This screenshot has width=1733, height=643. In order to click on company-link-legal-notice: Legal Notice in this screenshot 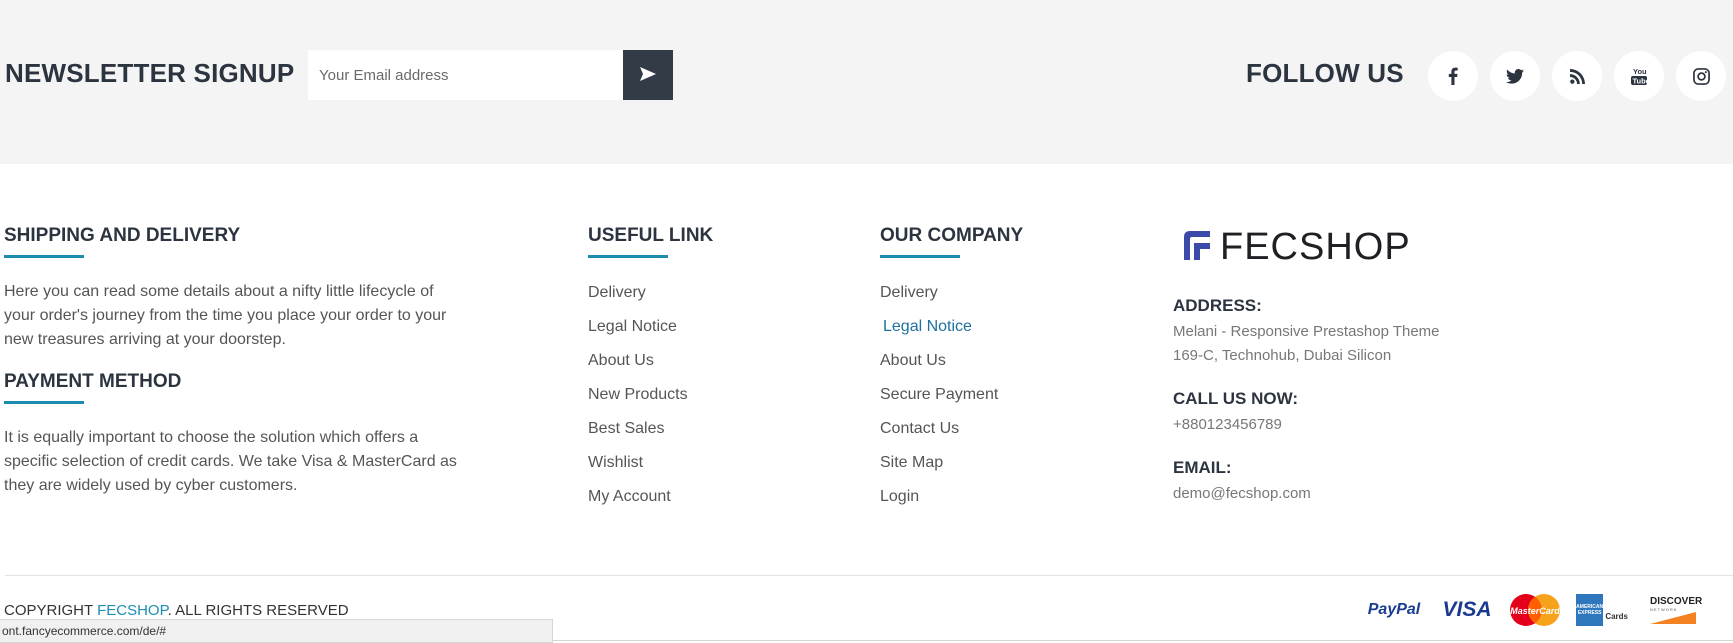, I will do `click(939, 334)`.